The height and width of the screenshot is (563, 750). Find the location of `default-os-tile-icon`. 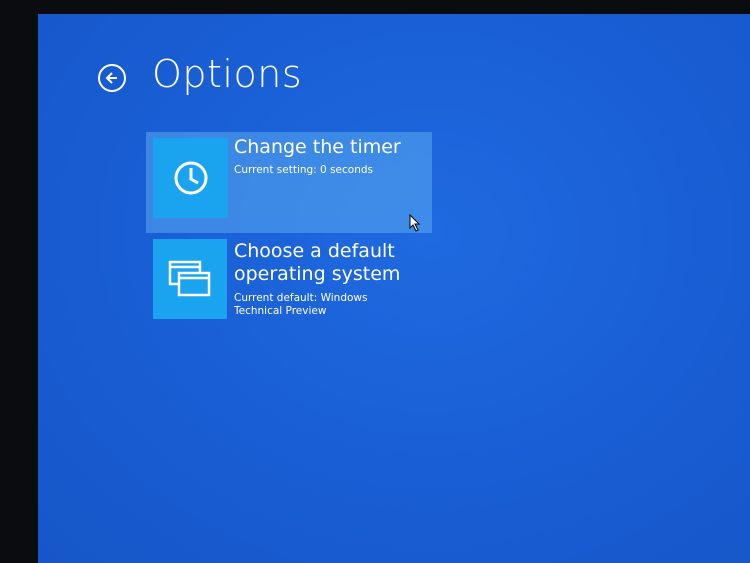

default-os-tile-icon is located at coordinates (190, 279).